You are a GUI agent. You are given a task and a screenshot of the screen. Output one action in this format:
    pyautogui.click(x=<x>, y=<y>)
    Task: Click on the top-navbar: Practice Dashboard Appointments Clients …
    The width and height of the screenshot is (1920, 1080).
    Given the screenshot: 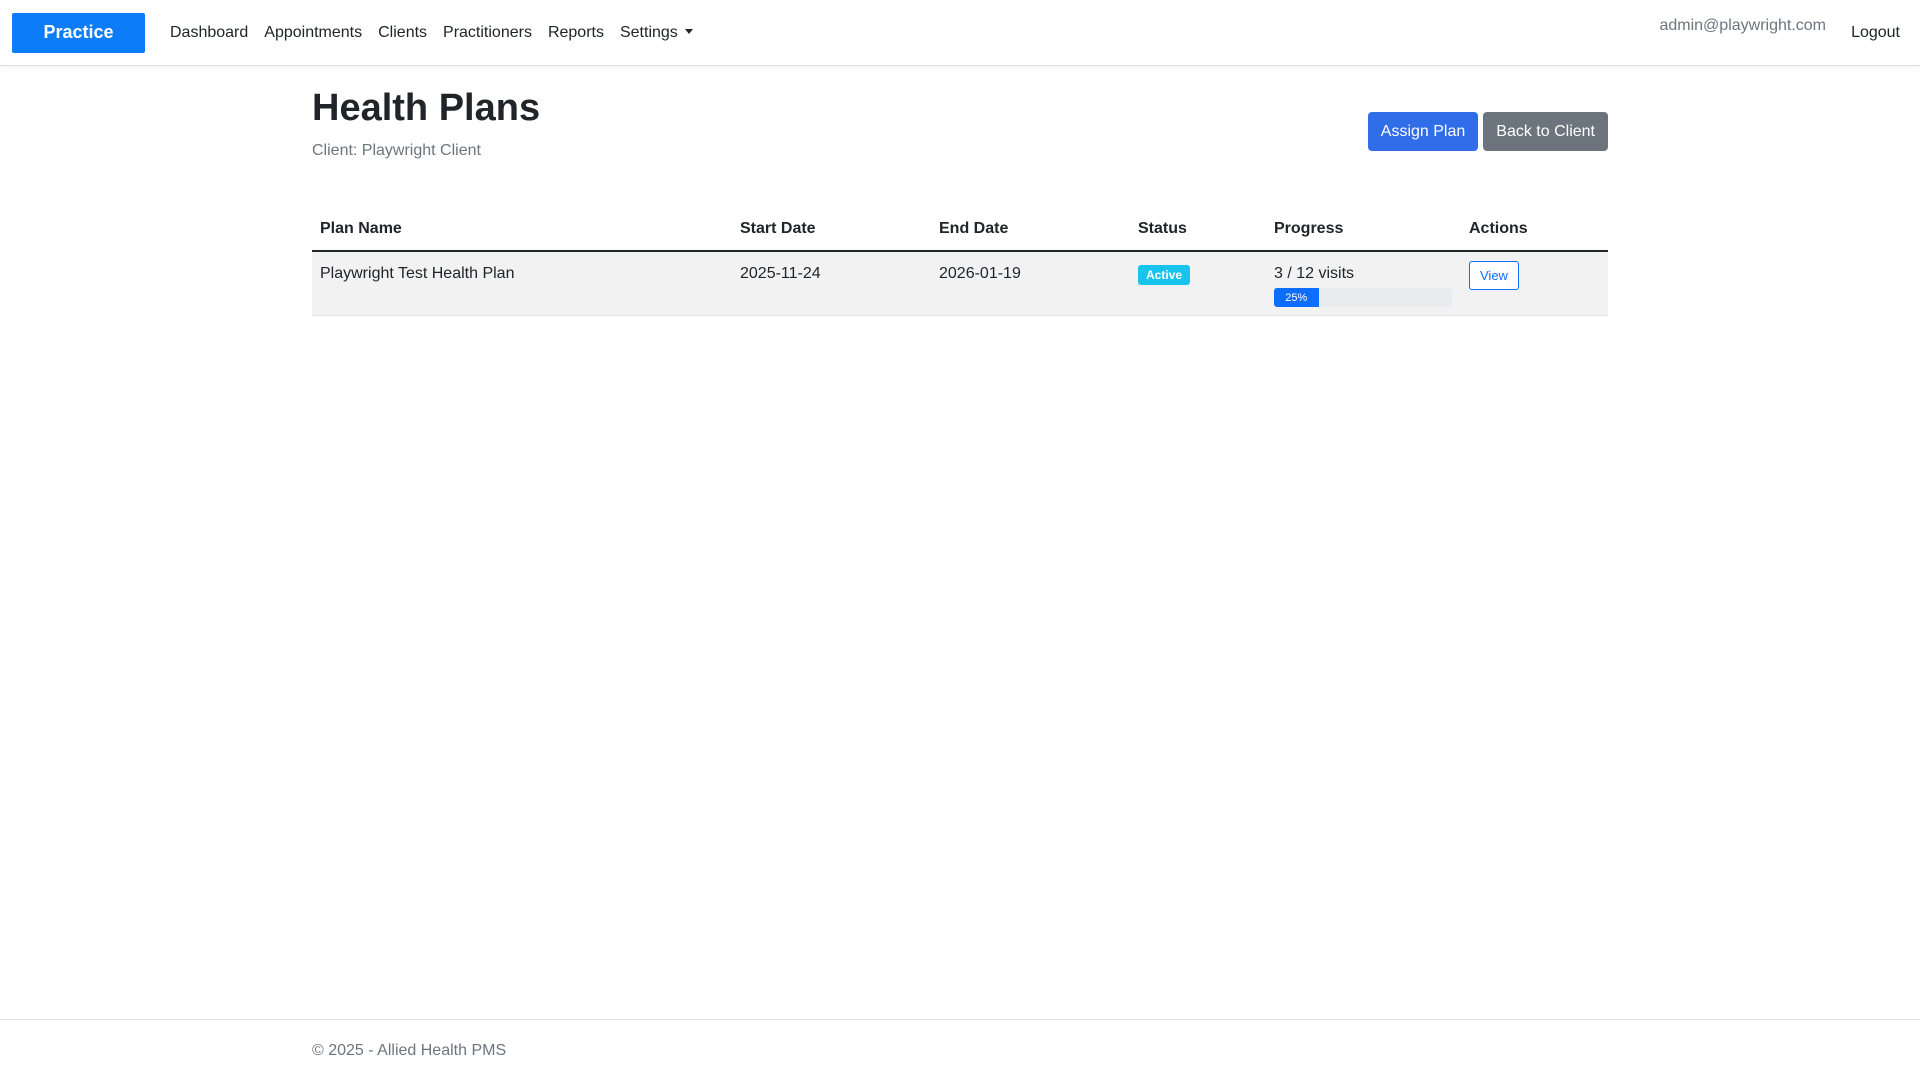 What is the action you would take?
    pyautogui.click(x=960, y=33)
    